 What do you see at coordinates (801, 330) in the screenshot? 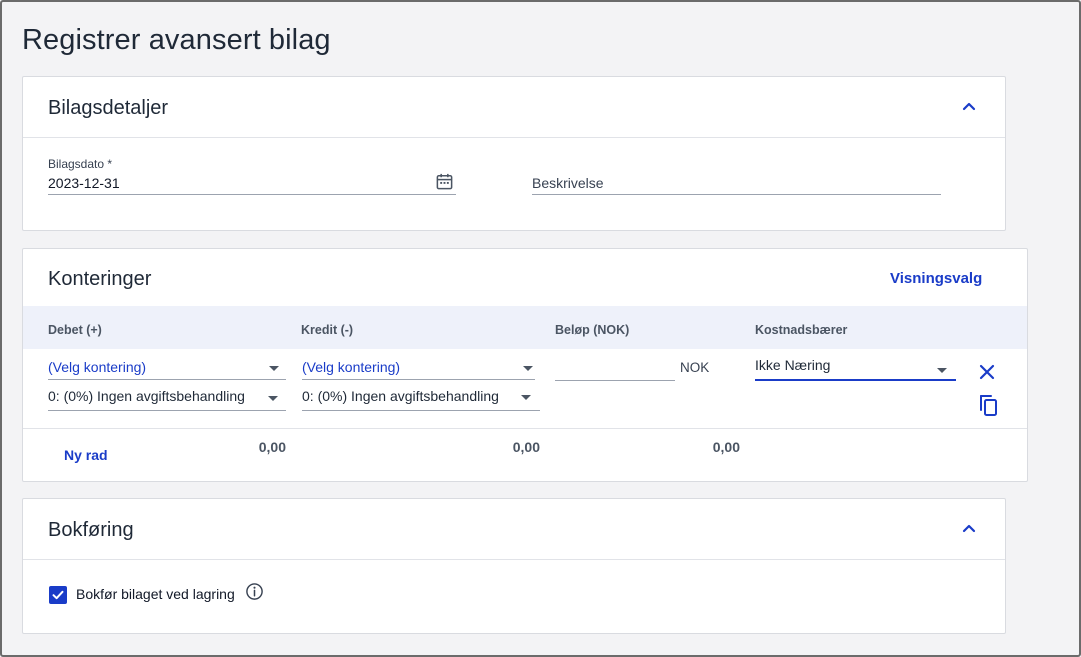
I see `col-cost-carrier: Kostnadsbærer` at bounding box center [801, 330].